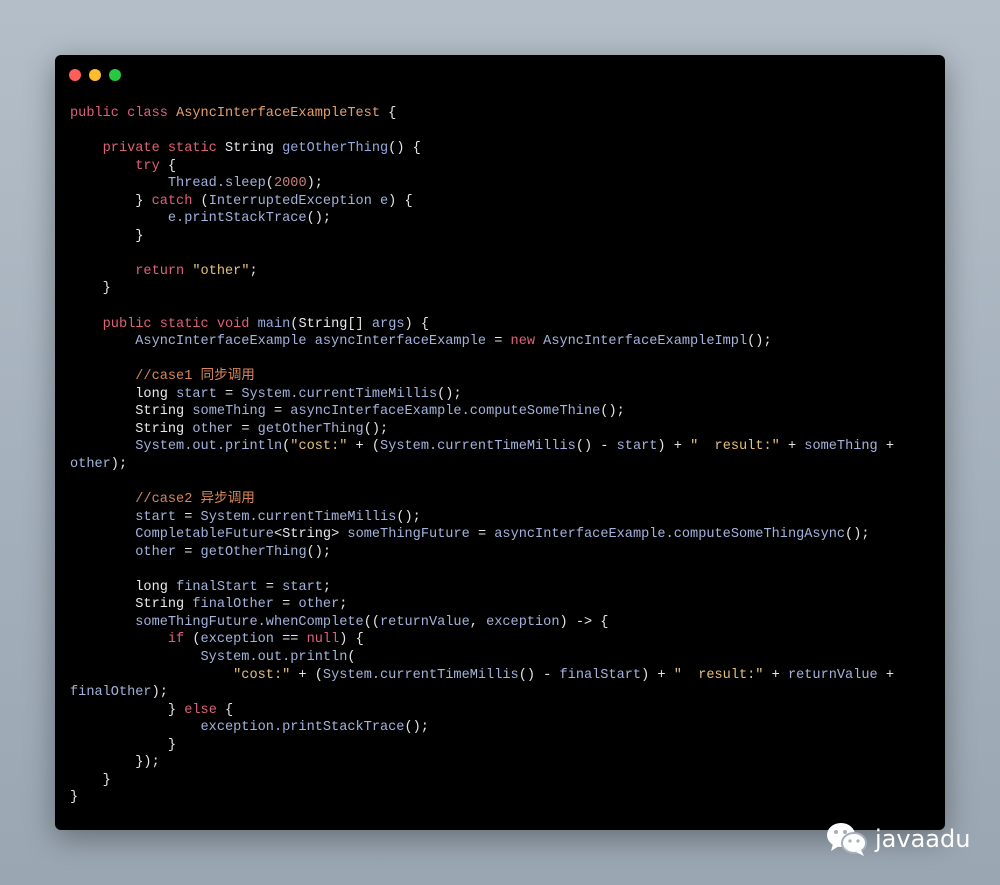  Describe the element at coordinates (482, 184) in the screenshot. I see `code-line: Thread.sleep(2000);` at that location.